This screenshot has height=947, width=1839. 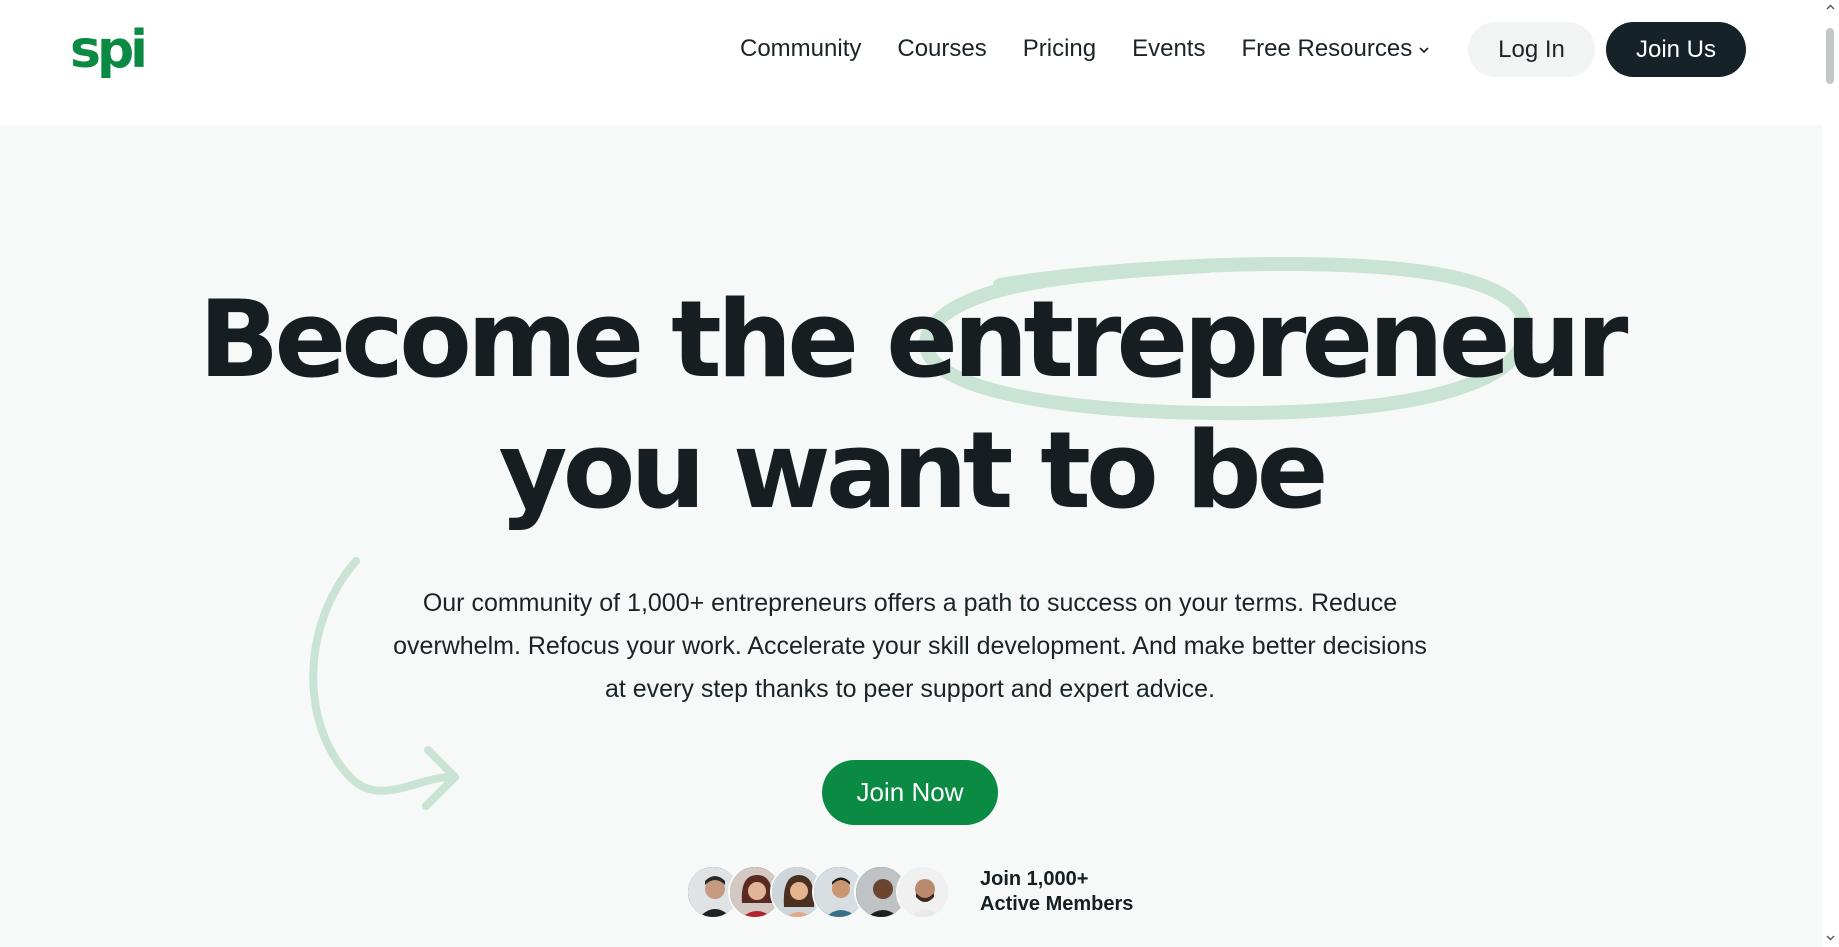 What do you see at coordinates (913, 339) in the screenshot?
I see `hero-headline-line1: Become the entrepreneur` at bounding box center [913, 339].